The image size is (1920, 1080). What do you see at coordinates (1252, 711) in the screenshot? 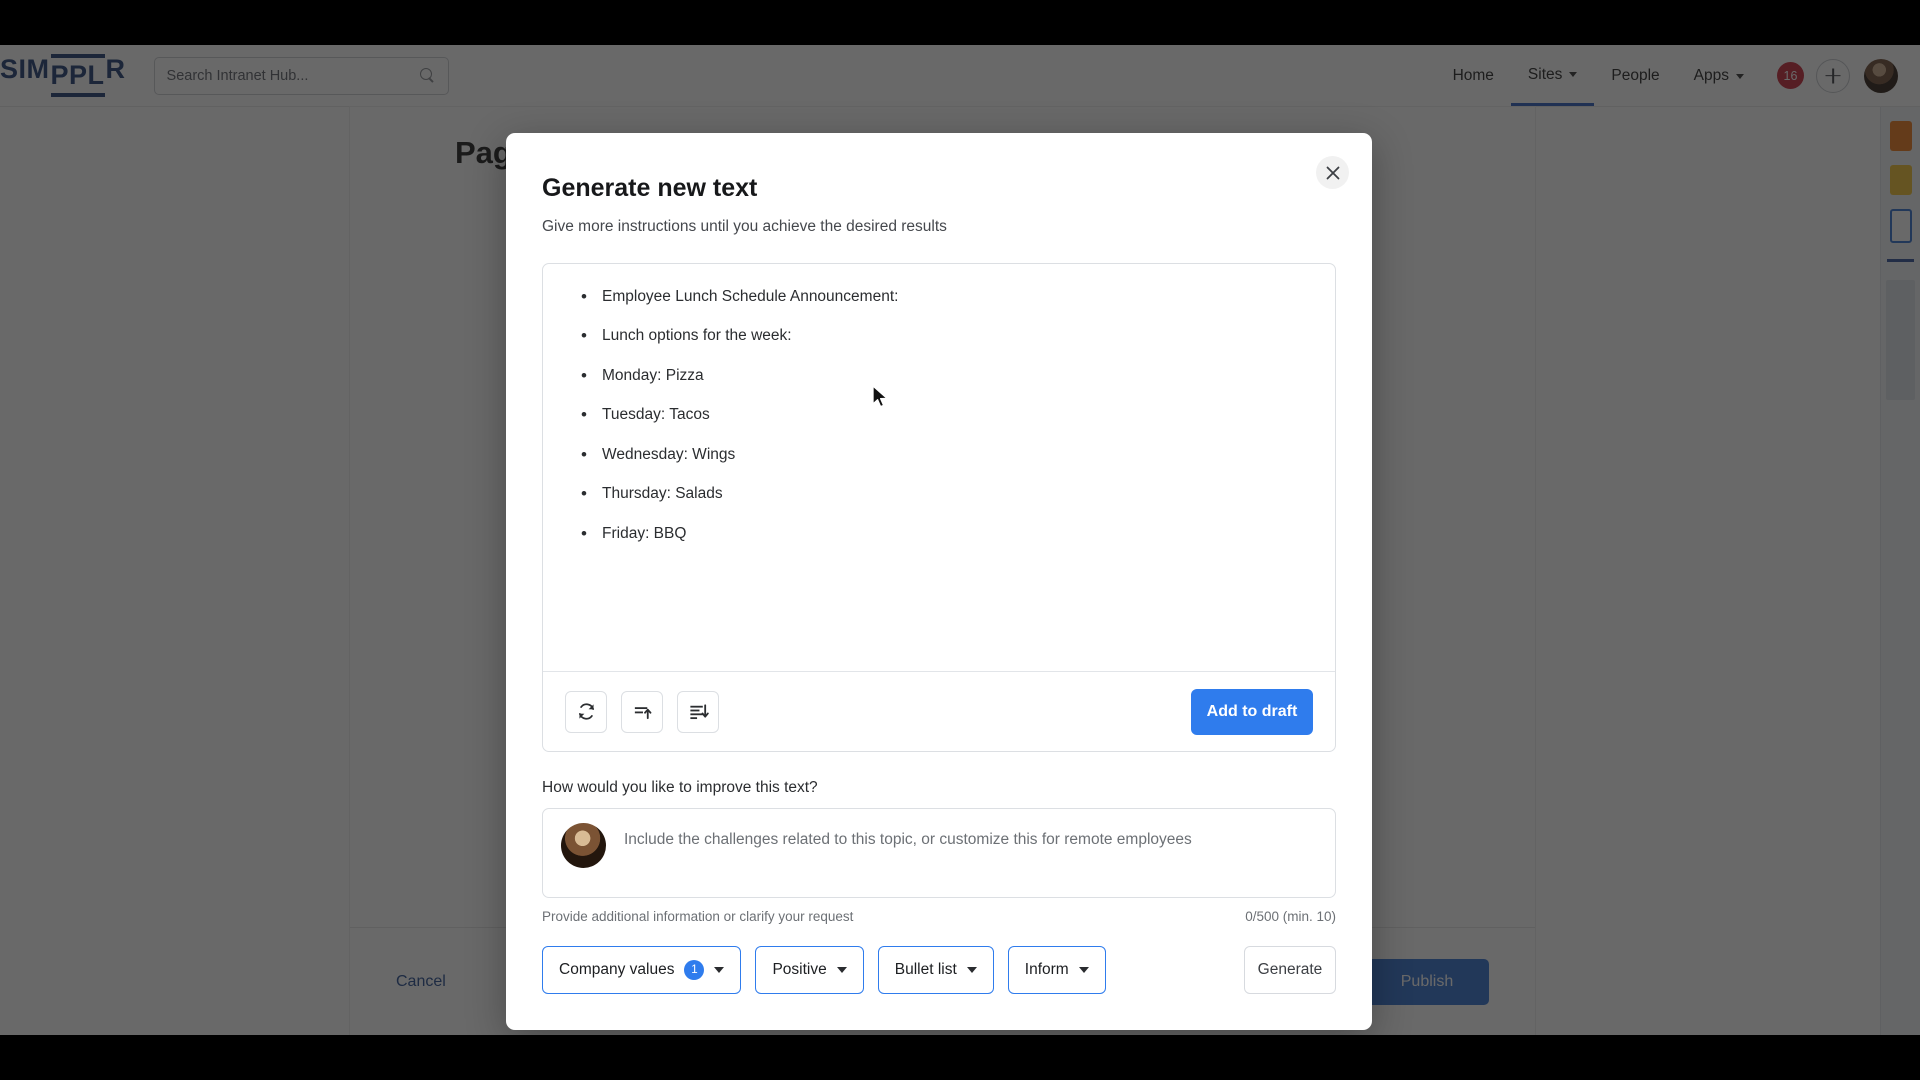
I see `add-to-draft-button: Add to draft` at bounding box center [1252, 711].